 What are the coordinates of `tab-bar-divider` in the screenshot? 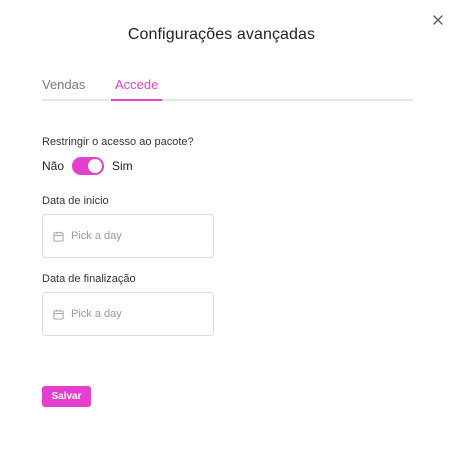 It's located at (227, 100).